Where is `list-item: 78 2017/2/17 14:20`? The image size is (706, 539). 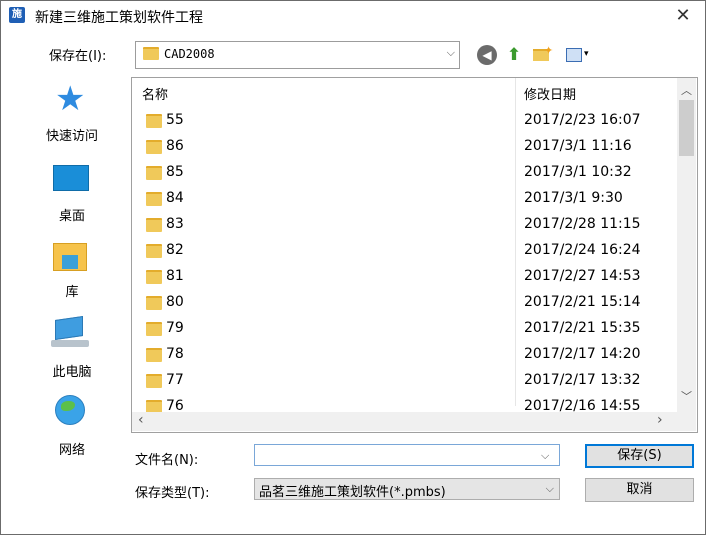
list-item: 78 2017/2/17 14:20 is located at coordinates (404, 355).